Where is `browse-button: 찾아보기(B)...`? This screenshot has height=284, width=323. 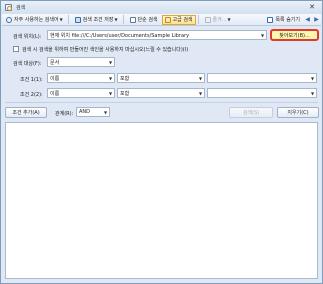
browse-button: 찾아보기(B)... is located at coordinates (294, 35).